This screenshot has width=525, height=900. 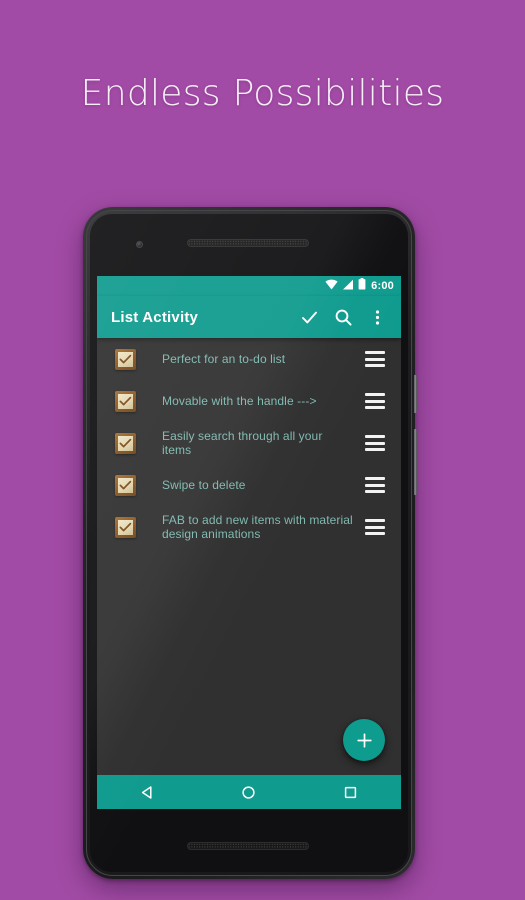 I want to click on list-item-label: Swipe to delete, so click(x=204, y=485).